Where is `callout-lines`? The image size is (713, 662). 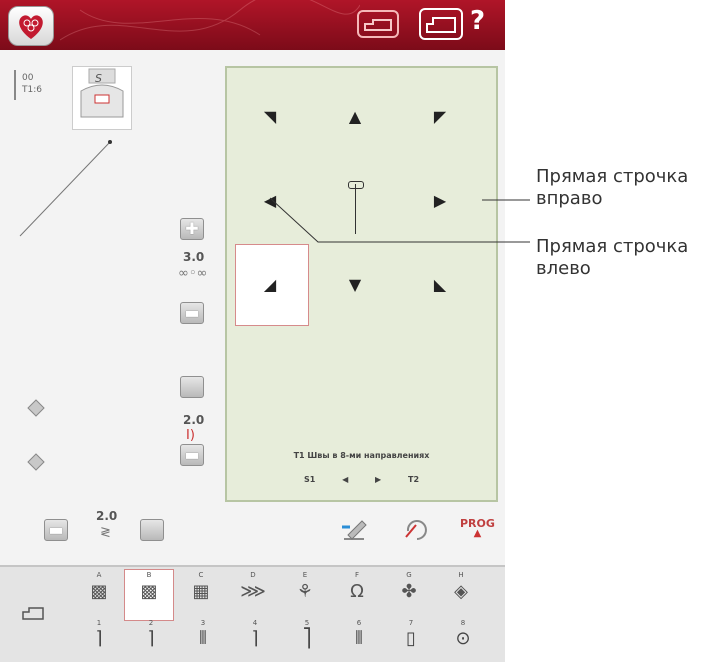
callout-lines is located at coordinates (399, 220).